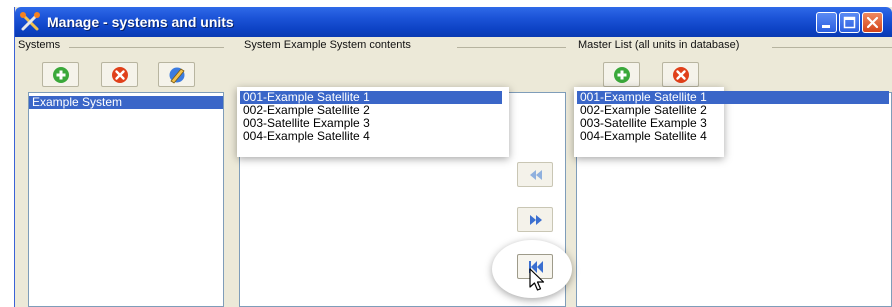 This screenshot has height=307, width=892. I want to click on master-list-label: Master List (all units in database), so click(659, 45).